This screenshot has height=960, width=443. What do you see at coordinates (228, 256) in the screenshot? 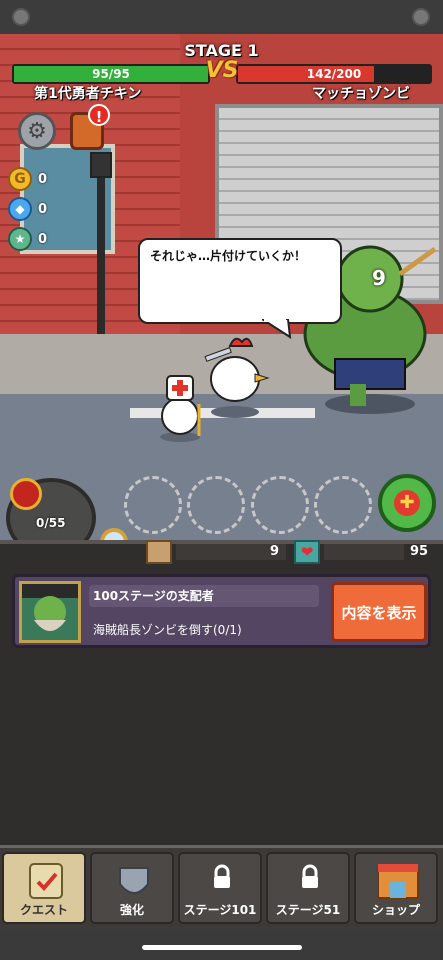
I see `speech-text: それじゃ…片付けていくか！` at bounding box center [228, 256].